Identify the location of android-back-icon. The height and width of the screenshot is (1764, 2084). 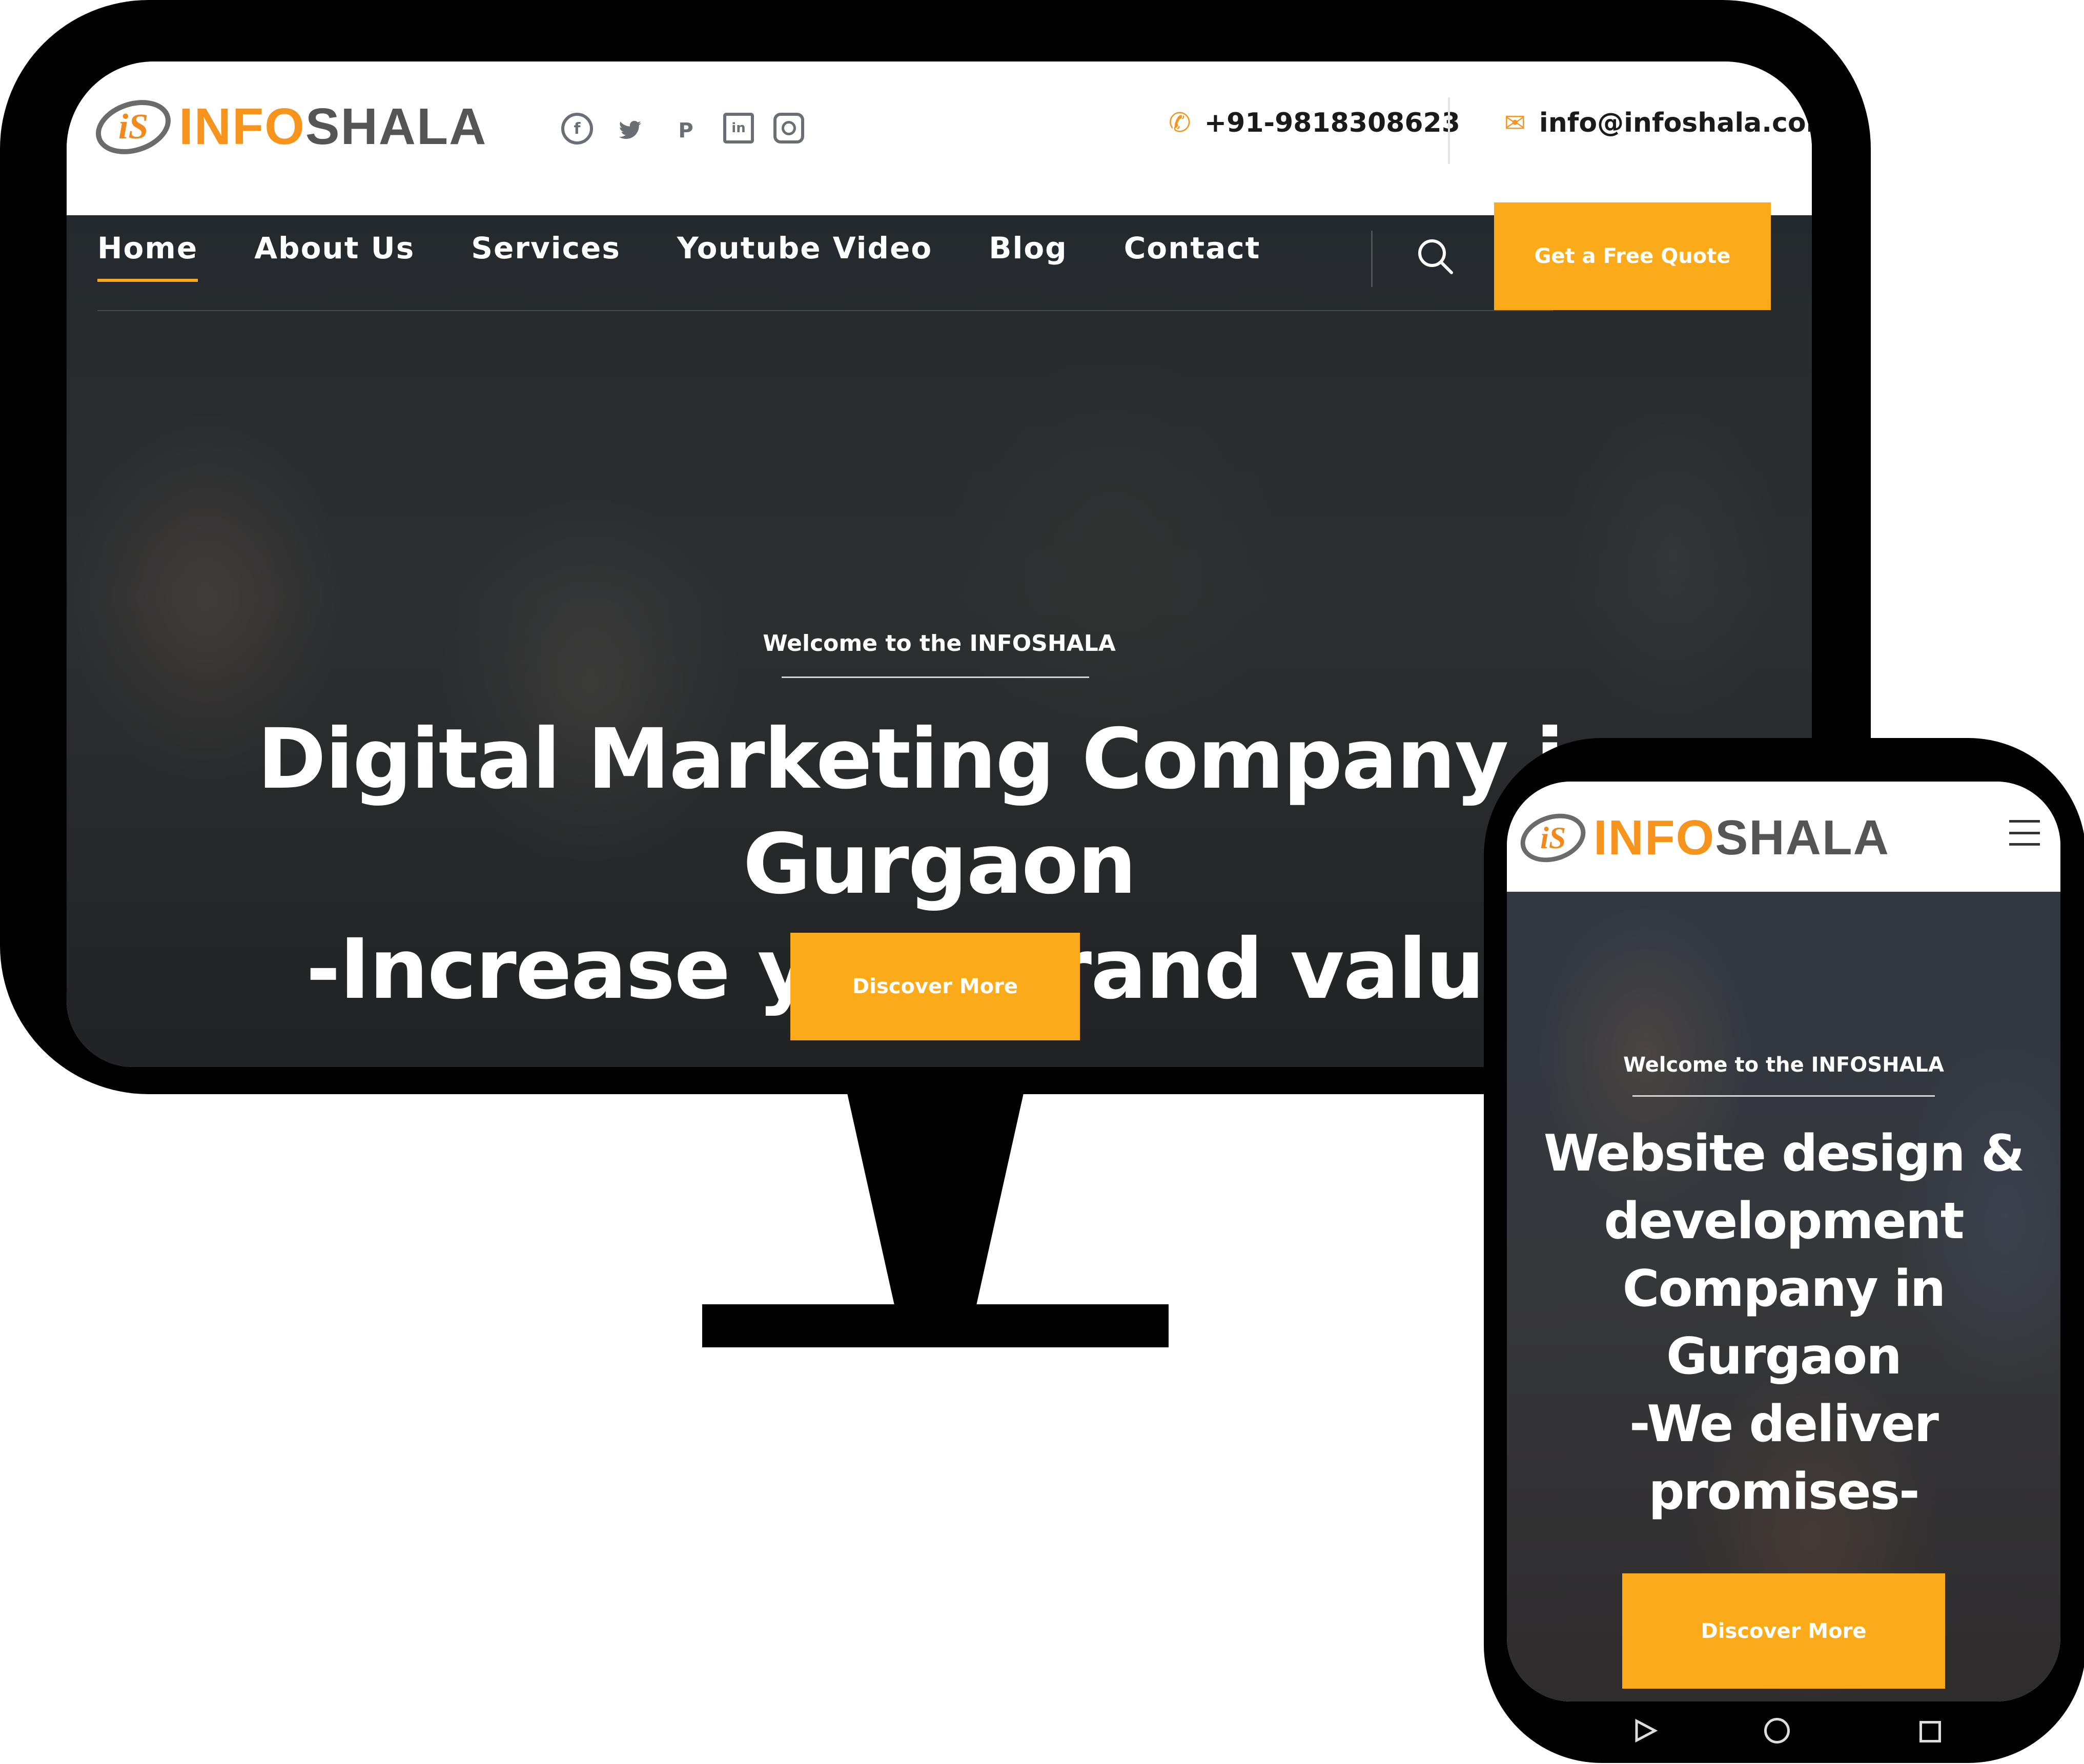
(1645, 1731).